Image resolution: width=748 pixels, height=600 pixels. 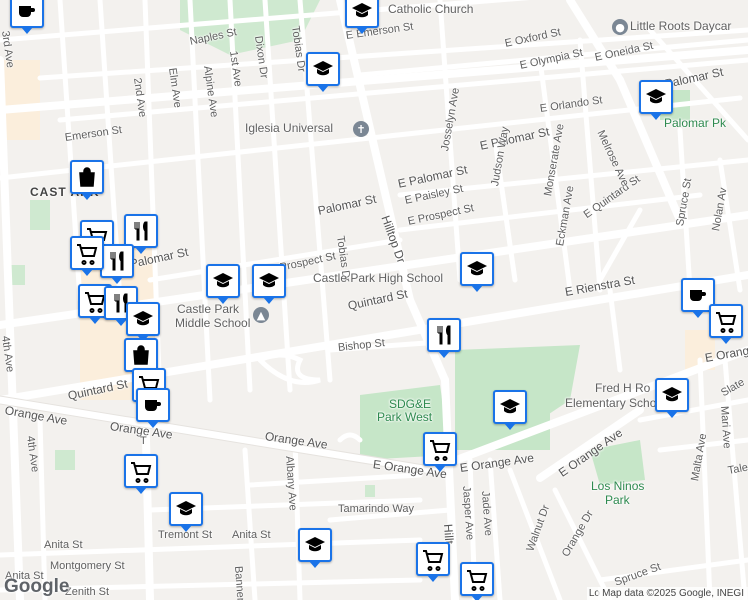 What do you see at coordinates (361, 129) in the screenshot?
I see `church-icon: ✝` at bounding box center [361, 129].